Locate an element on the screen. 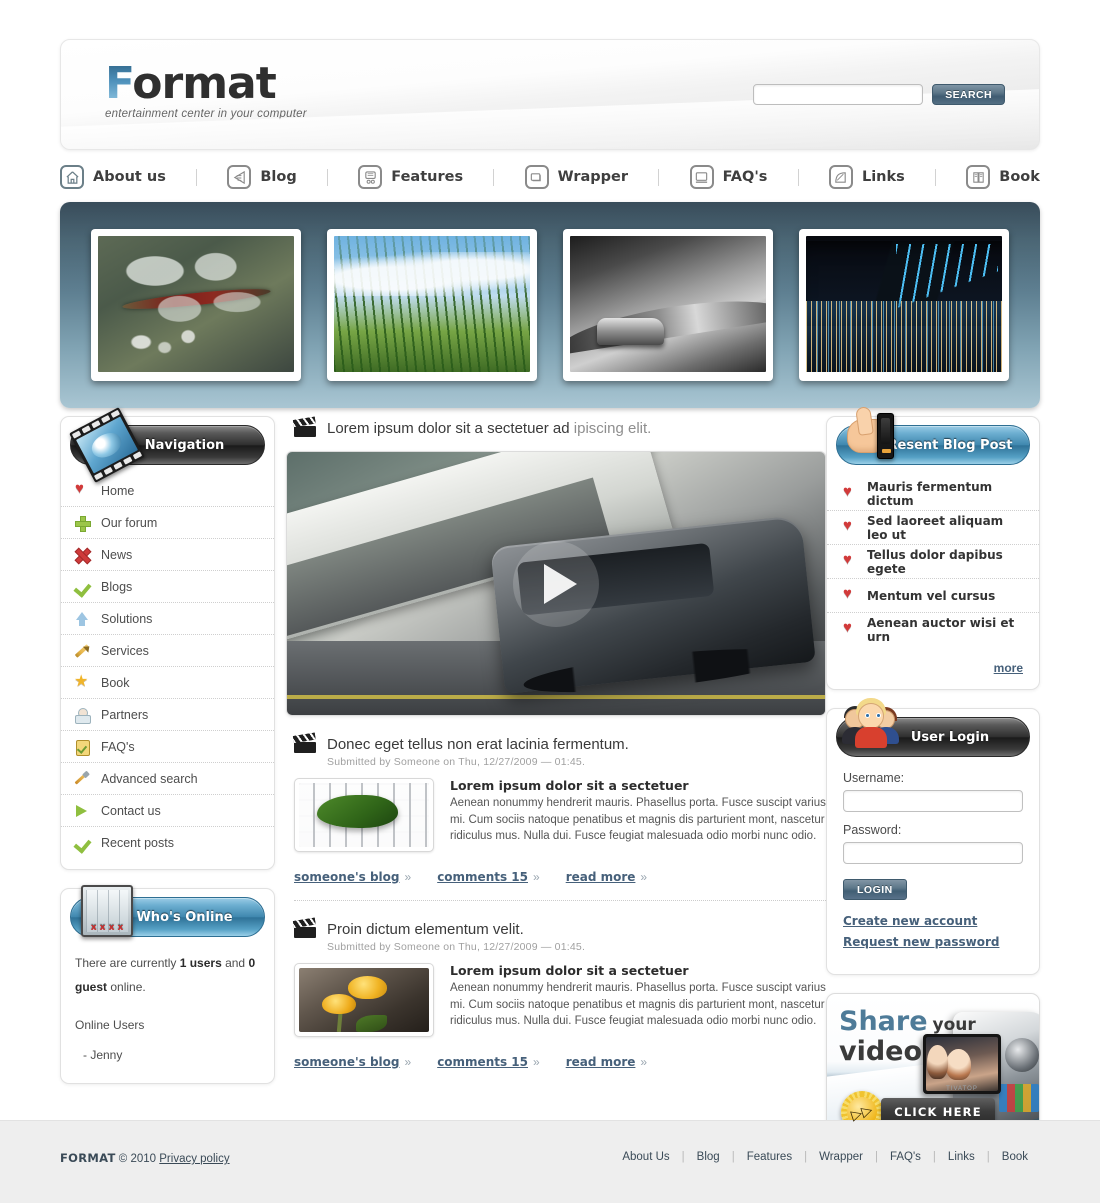  sidebar-item-label: Our forum is located at coordinates (129, 522).